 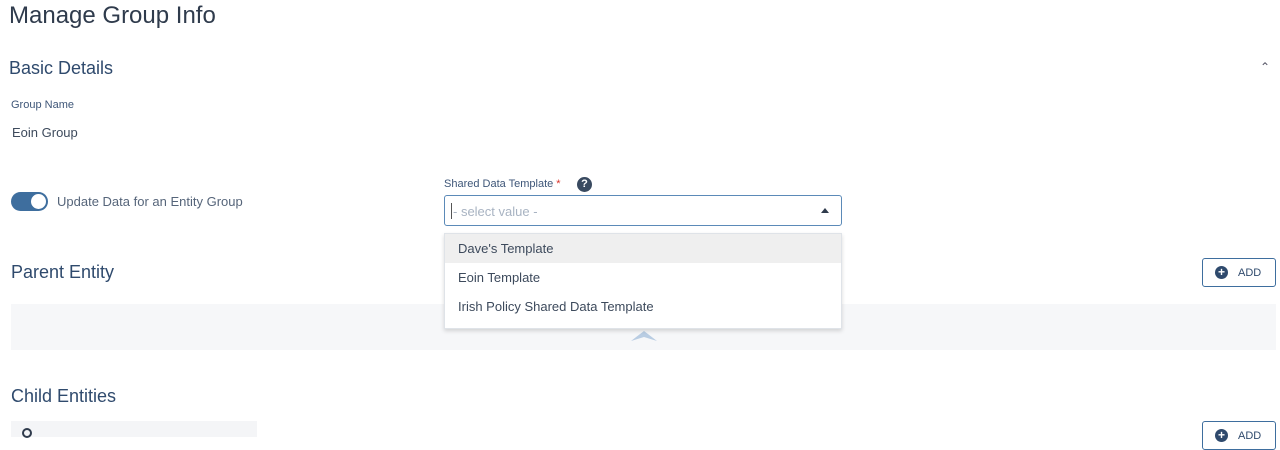 I want to click on child-search-input, so click(x=134, y=429).